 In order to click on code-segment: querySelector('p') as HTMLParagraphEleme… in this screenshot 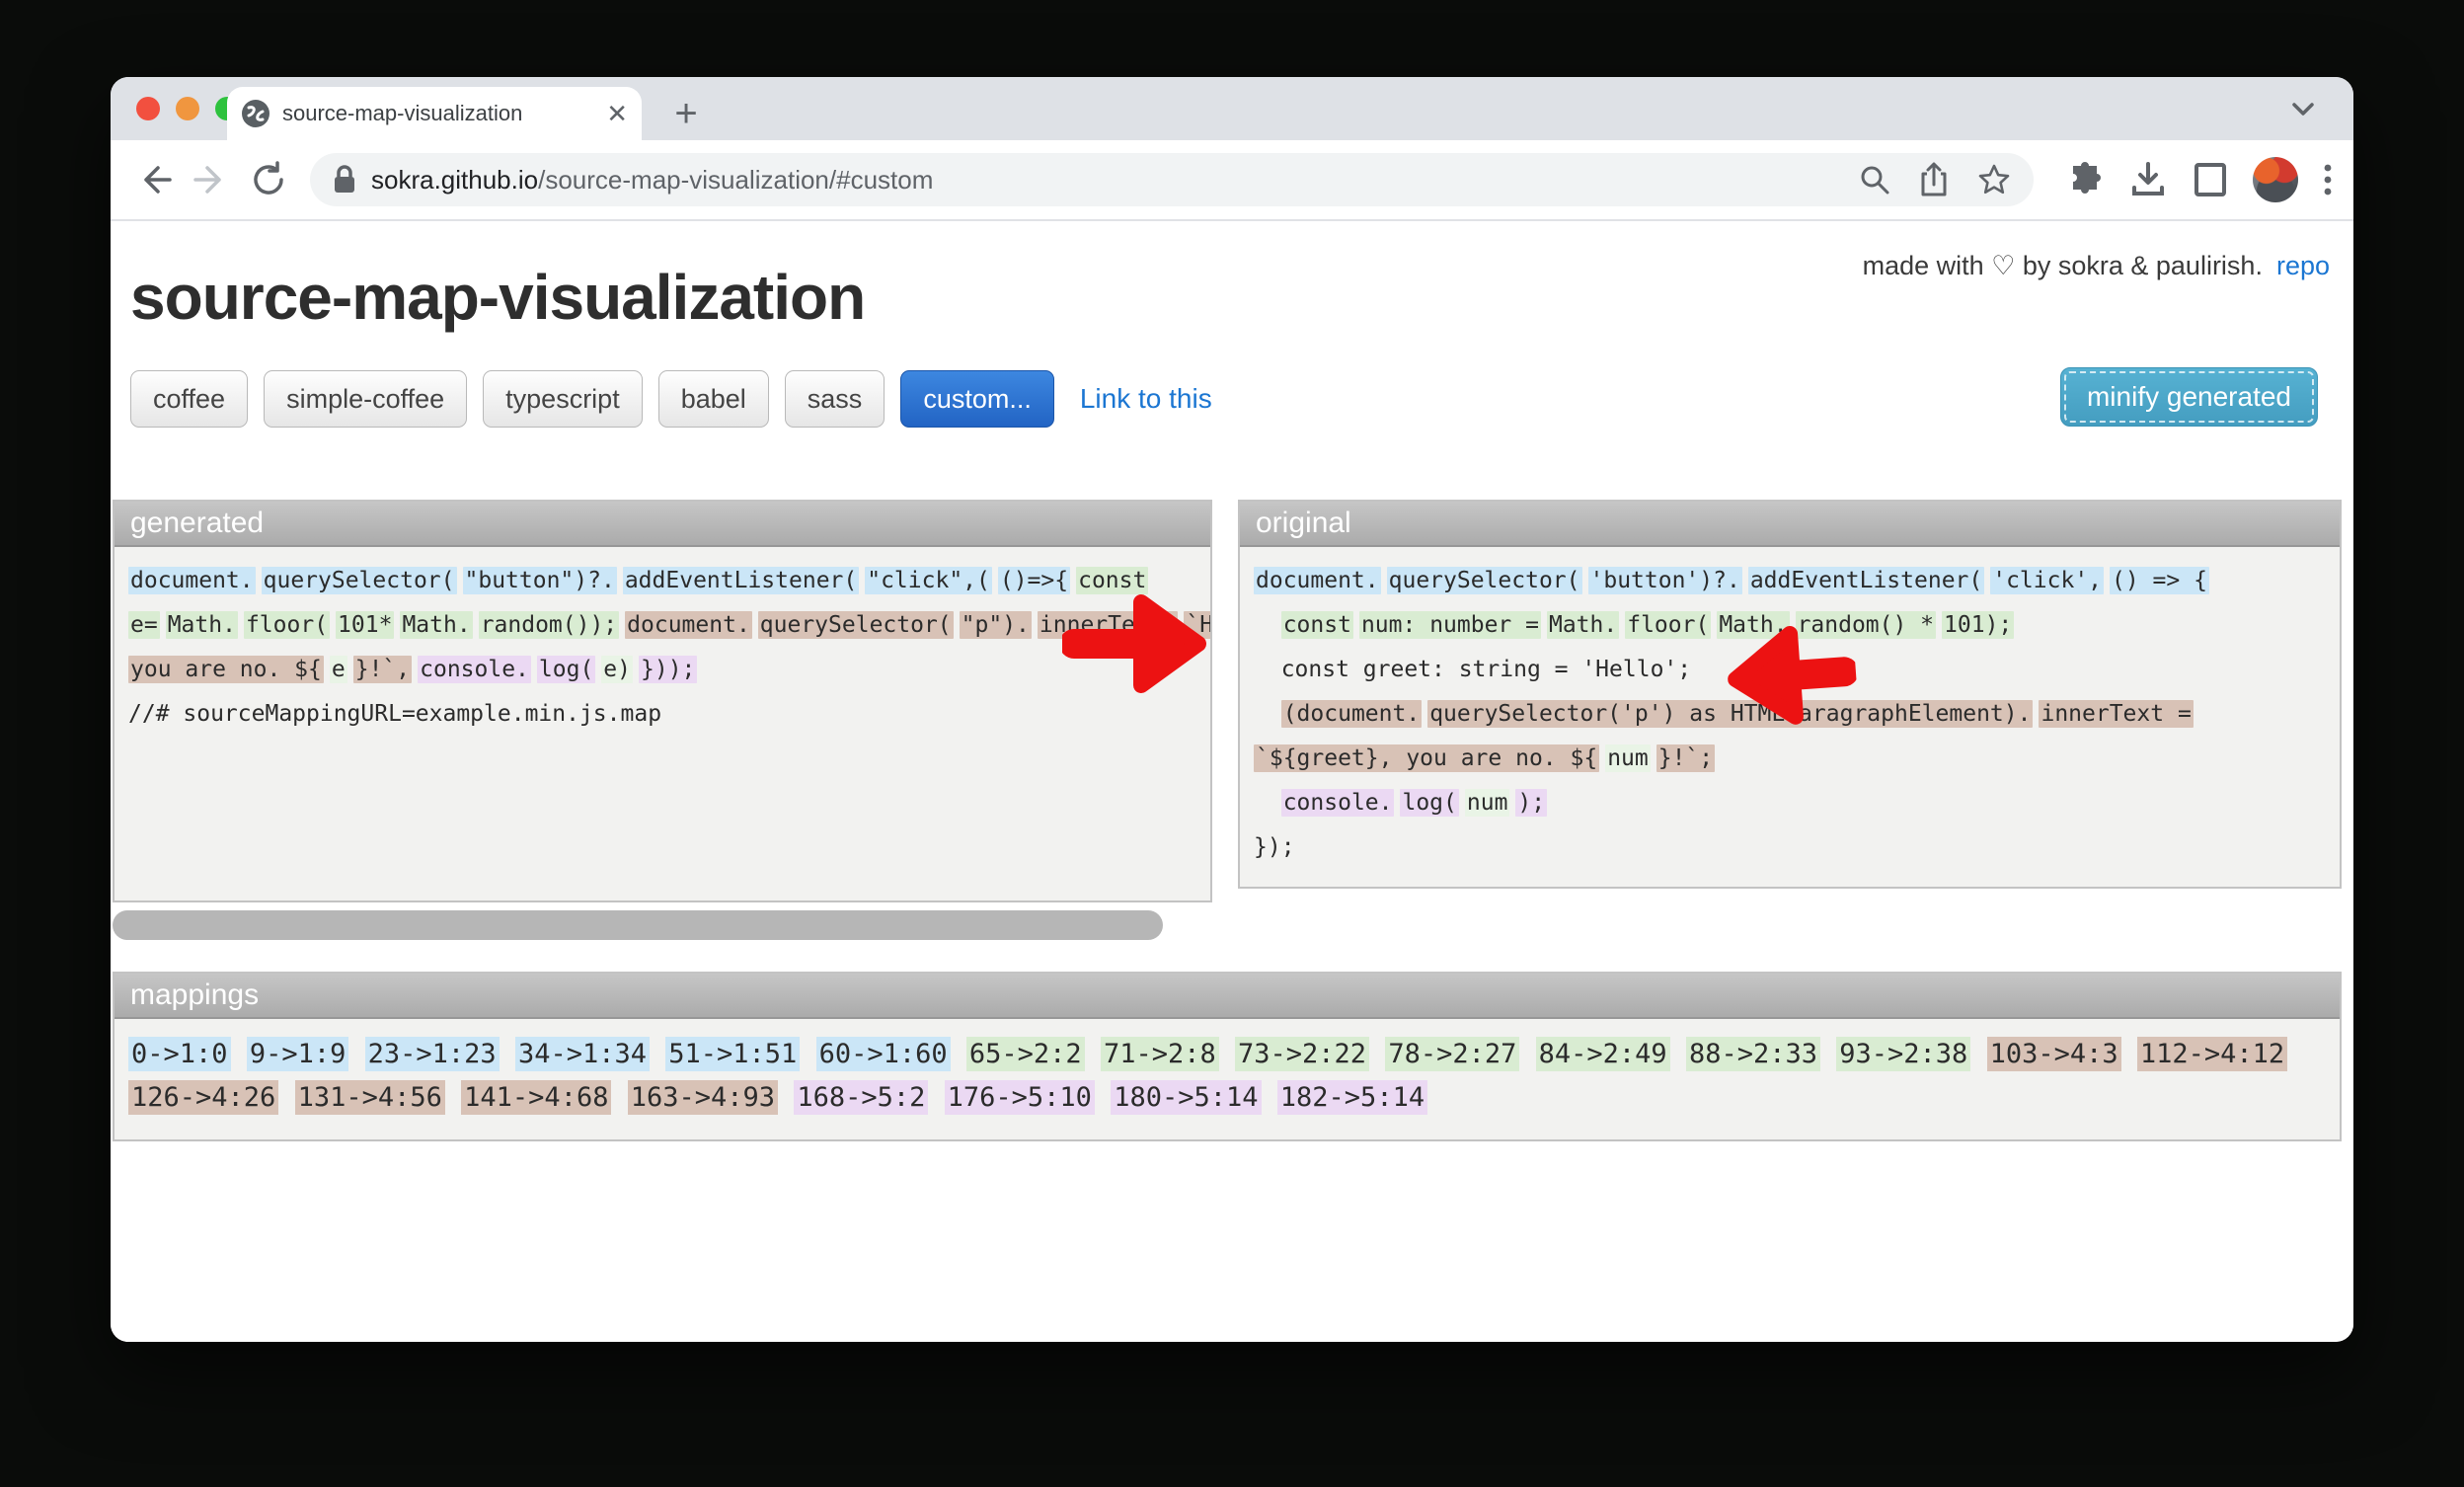, I will do `click(1730, 714)`.